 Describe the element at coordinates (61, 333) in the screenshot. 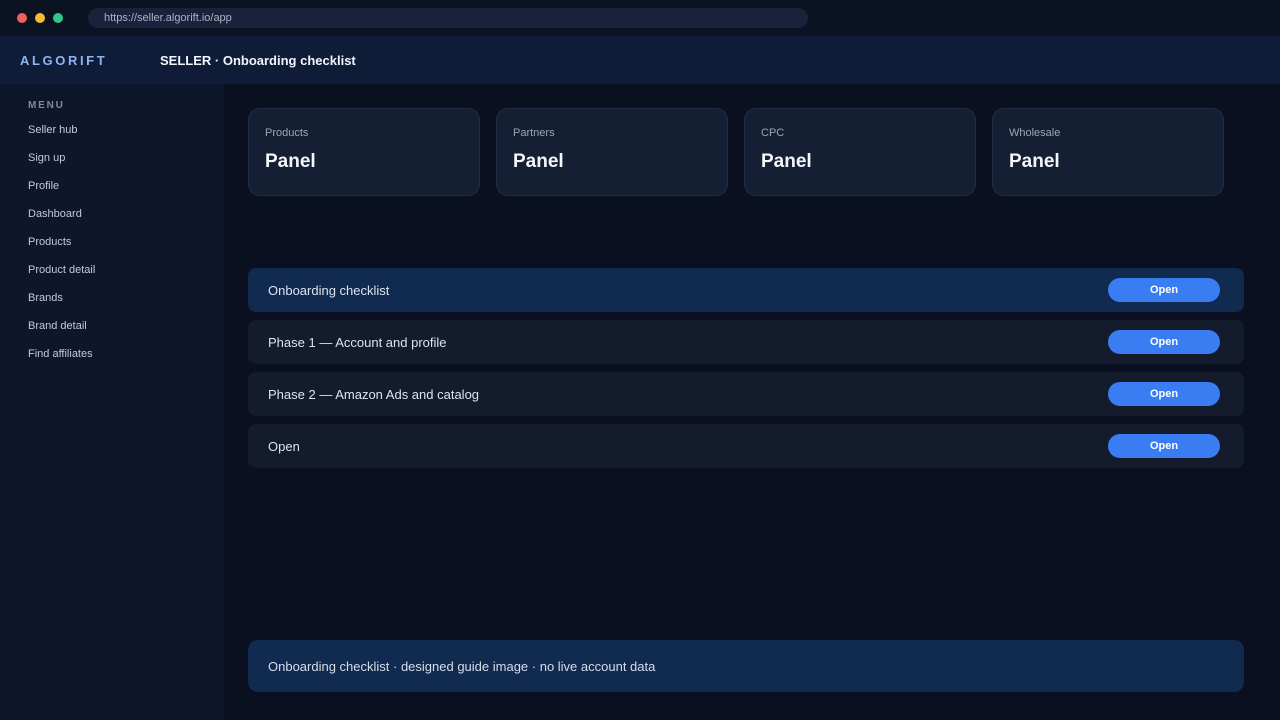

I see `sidebar-item-brand-detail: Brand detail` at that location.